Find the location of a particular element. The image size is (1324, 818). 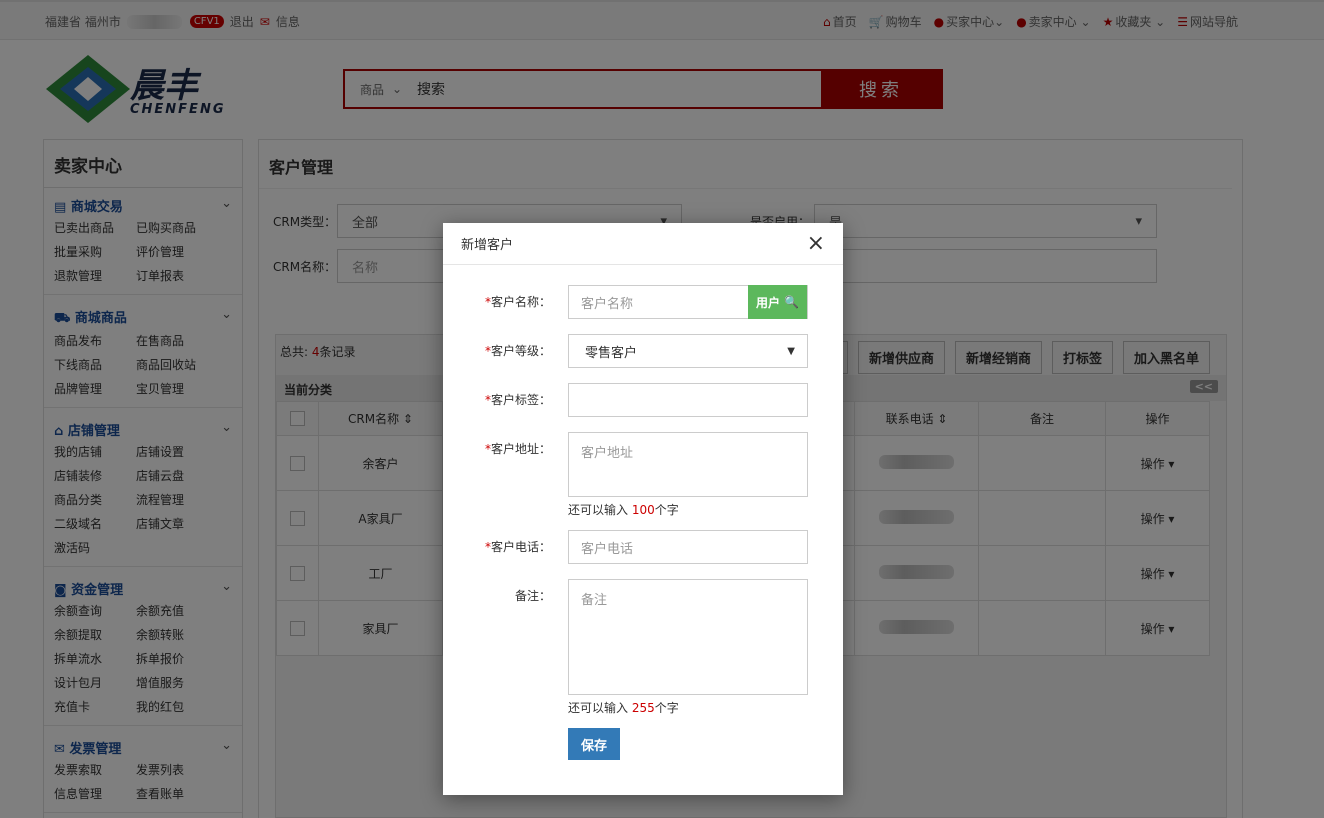

save-button: 保存 is located at coordinates (594, 744).